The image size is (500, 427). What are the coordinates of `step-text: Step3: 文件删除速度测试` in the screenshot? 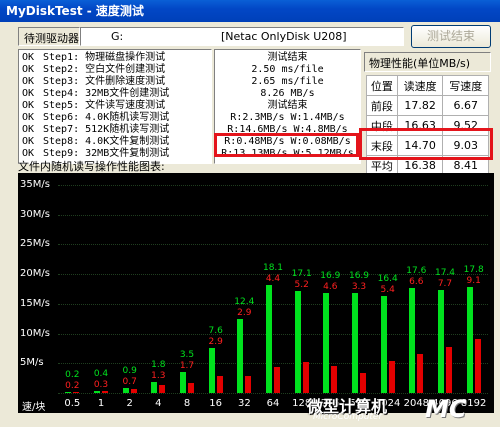 It's located at (104, 81).